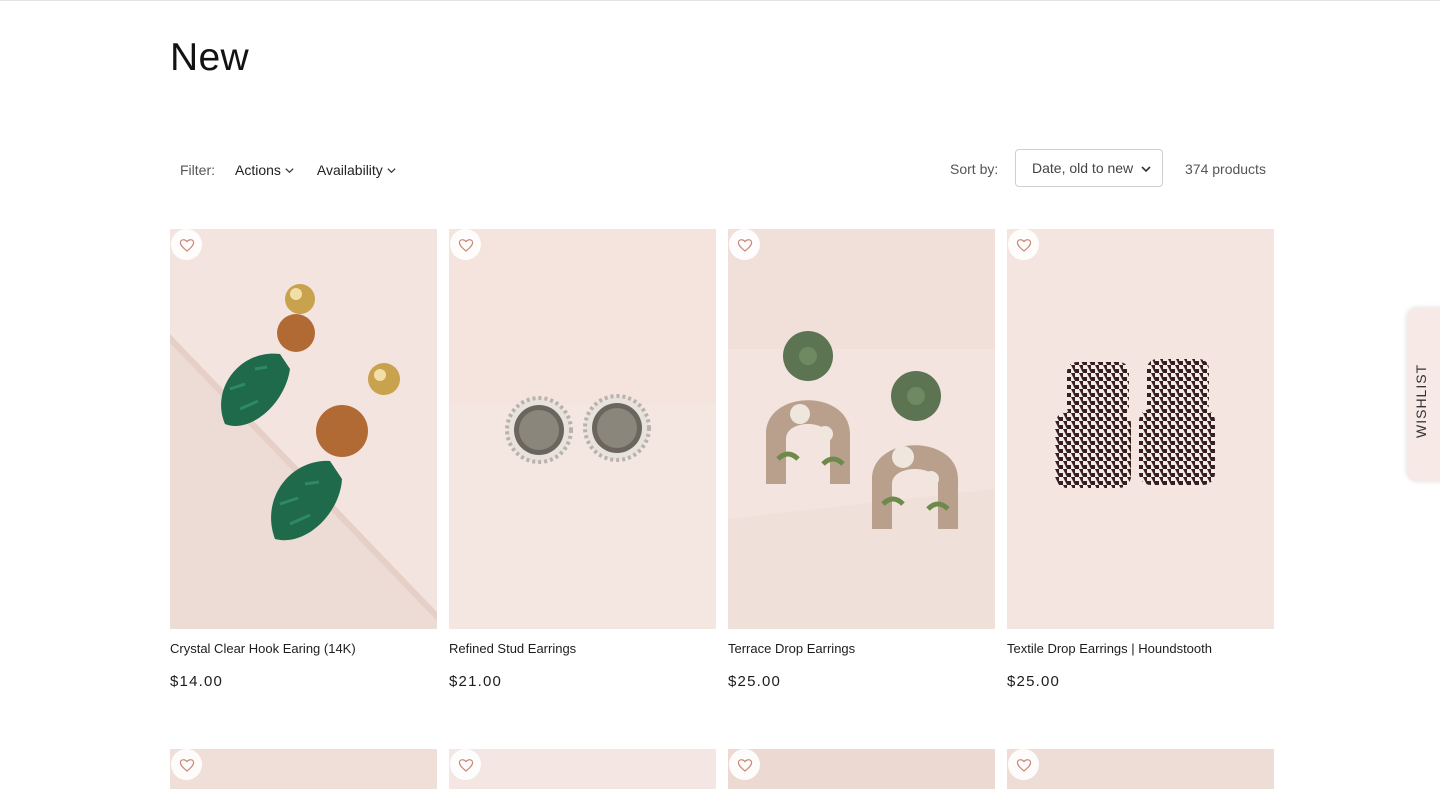 The height and width of the screenshot is (789, 1440). I want to click on filter-availability-label: Availability, so click(349, 170).